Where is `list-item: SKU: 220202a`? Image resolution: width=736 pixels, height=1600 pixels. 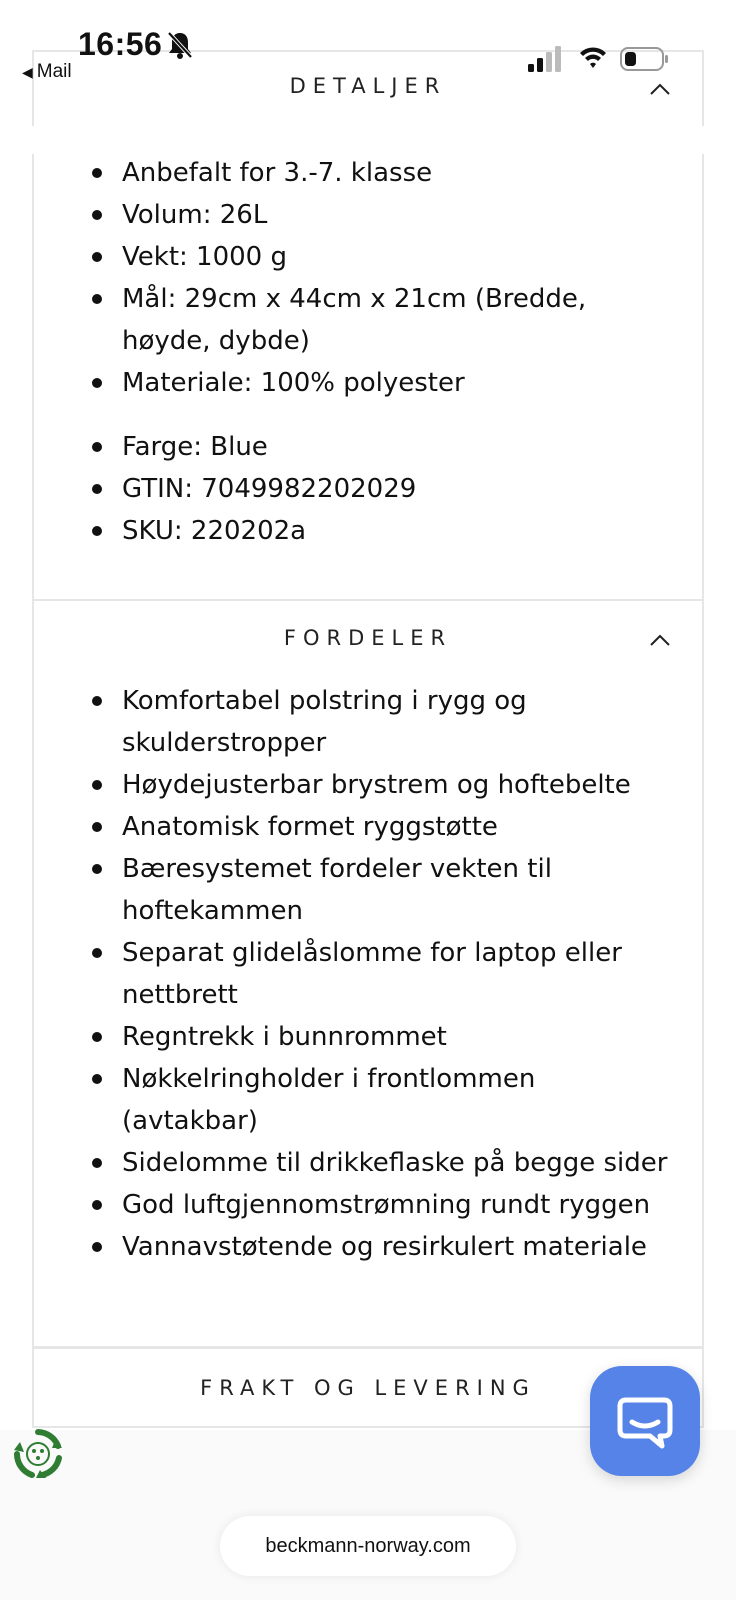
list-item: SKU: 220202a is located at coordinates (382, 531).